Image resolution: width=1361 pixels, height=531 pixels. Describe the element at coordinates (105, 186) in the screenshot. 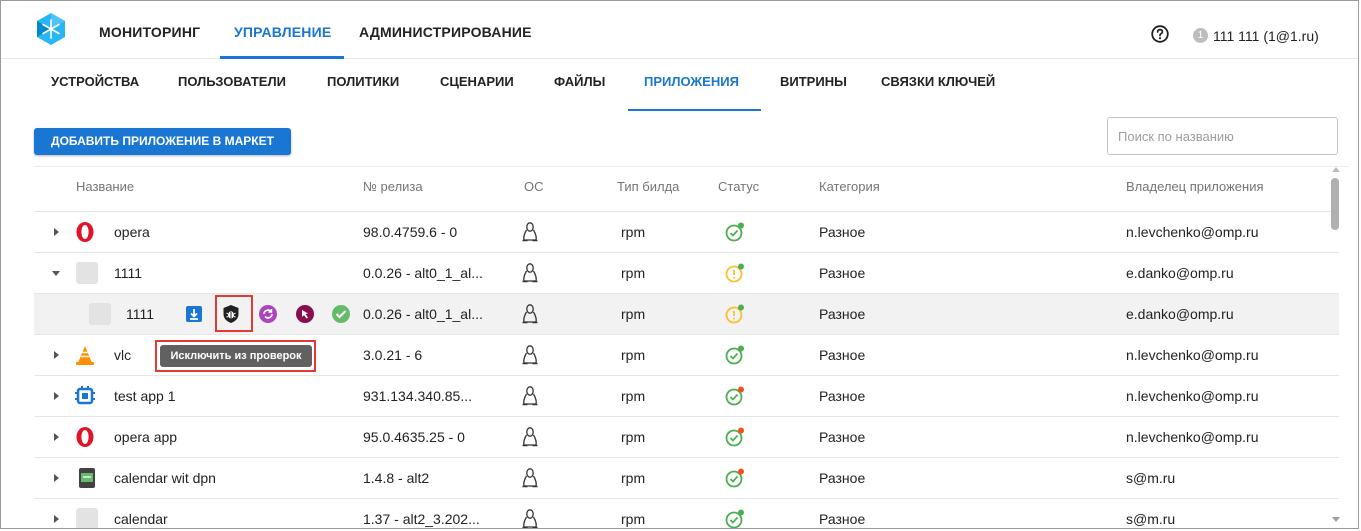

I see `column-header-name: Название` at that location.